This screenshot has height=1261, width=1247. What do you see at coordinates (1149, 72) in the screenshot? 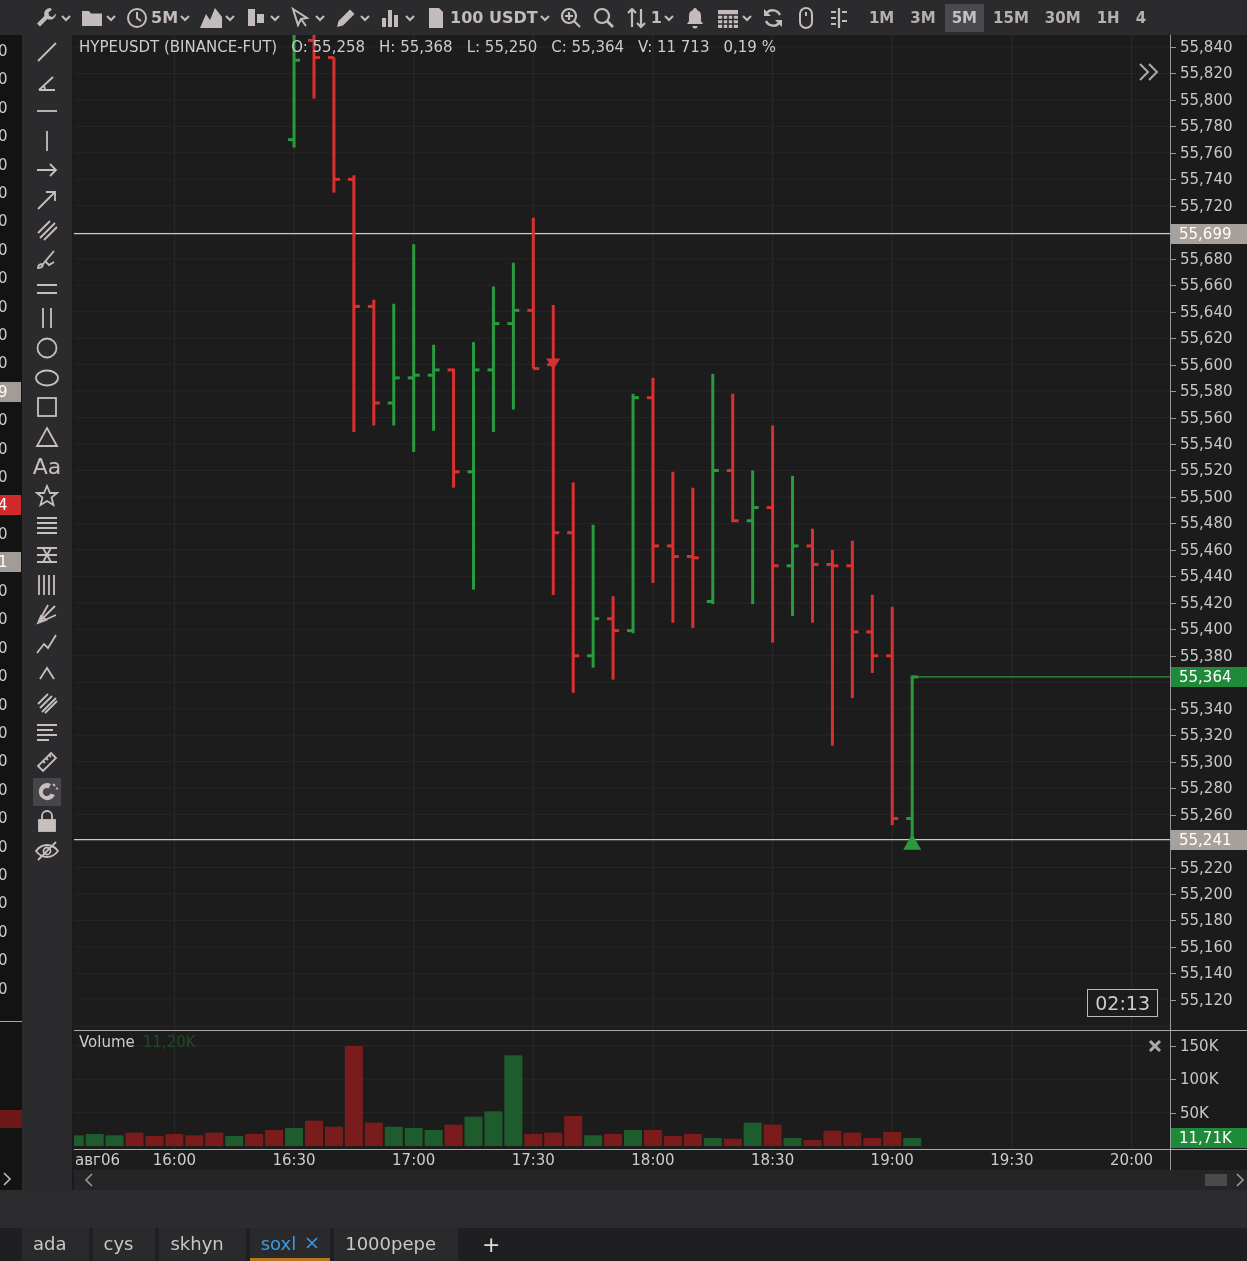
I see `double-chevron-right-icon` at bounding box center [1149, 72].